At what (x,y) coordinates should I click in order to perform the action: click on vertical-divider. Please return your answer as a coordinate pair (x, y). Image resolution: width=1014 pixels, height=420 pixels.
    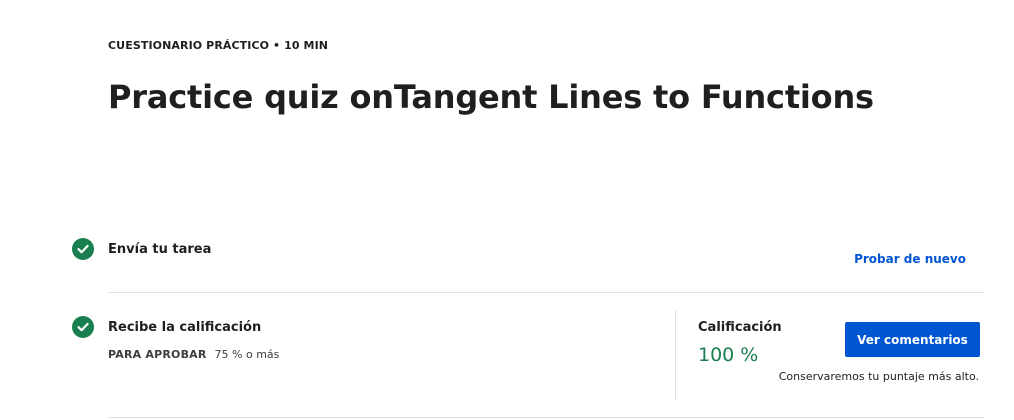
    Looking at the image, I should click on (675, 355).